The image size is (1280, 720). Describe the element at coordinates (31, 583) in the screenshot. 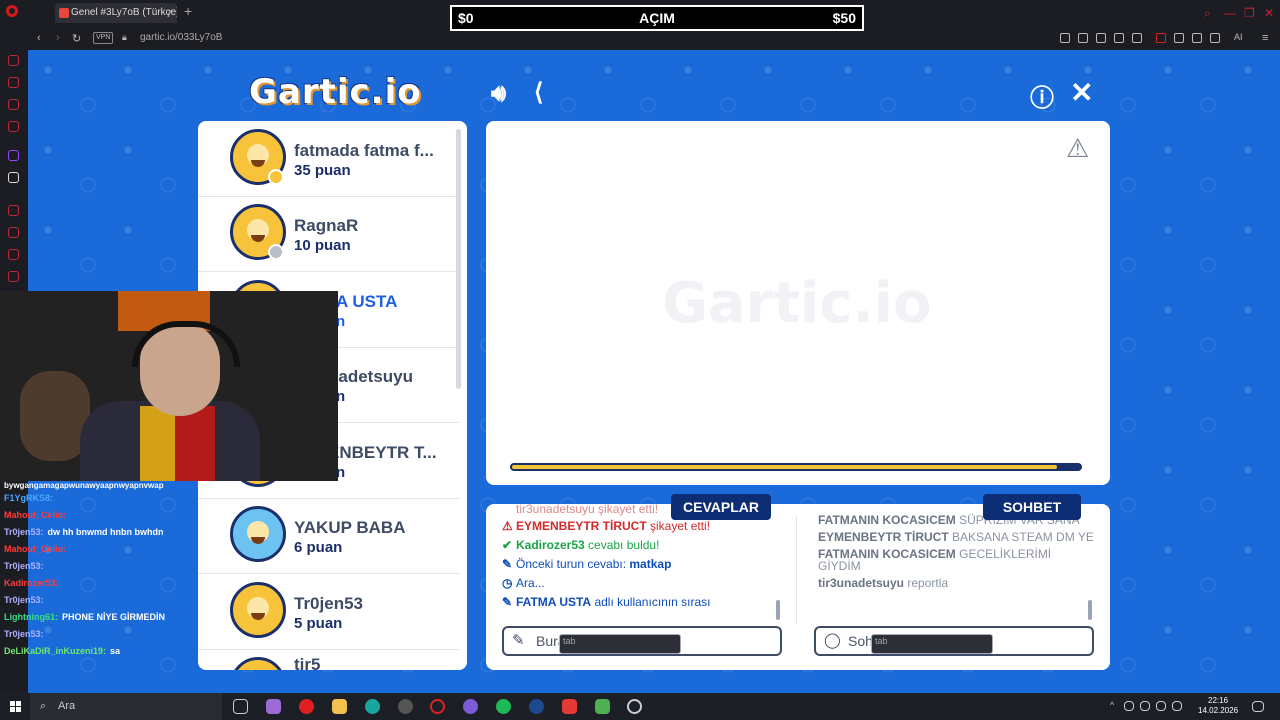

I see `stream-chat-line: Kadirozer53:` at that location.